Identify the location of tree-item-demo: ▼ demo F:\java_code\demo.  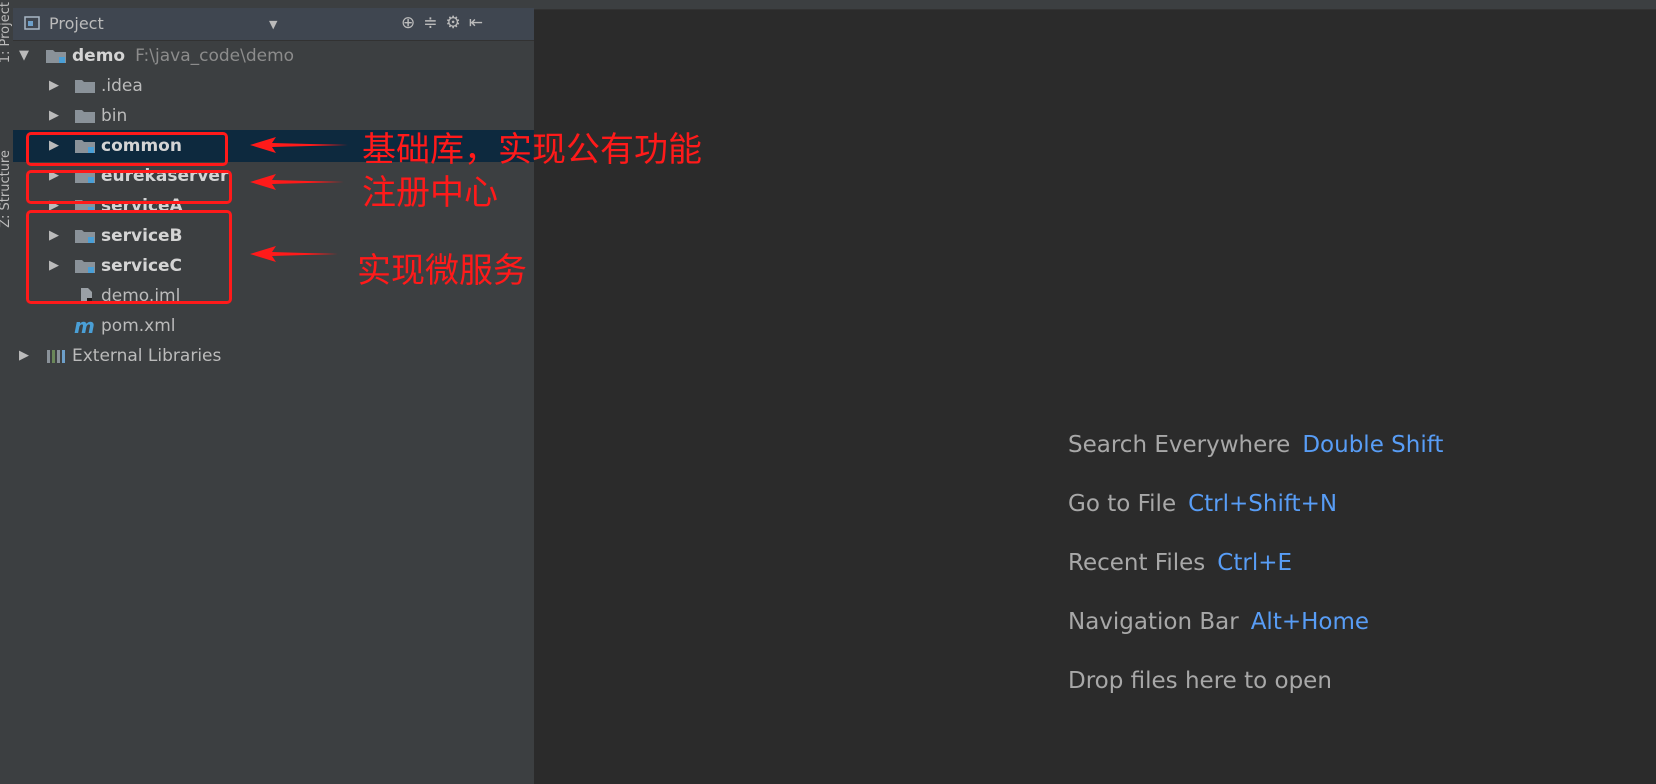
(273, 56).